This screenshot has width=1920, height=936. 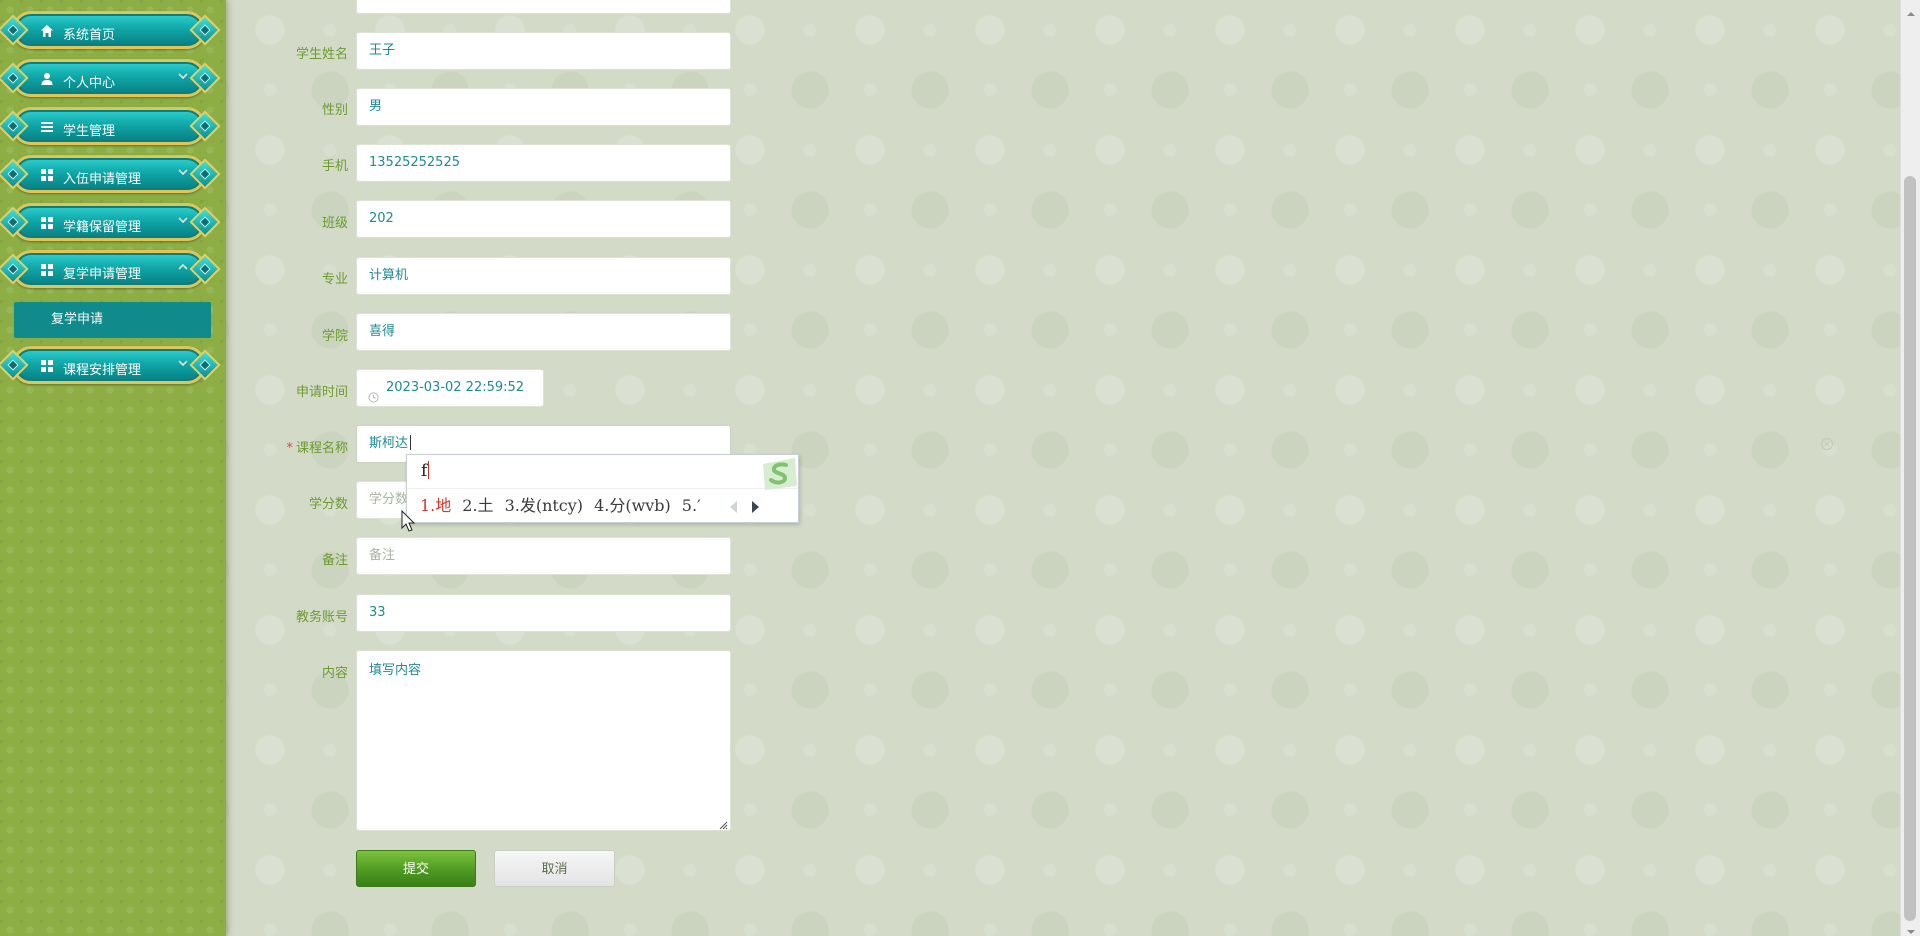 What do you see at coordinates (543, 163) in the screenshot?
I see `phone-input: 13525252525` at bounding box center [543, 163].